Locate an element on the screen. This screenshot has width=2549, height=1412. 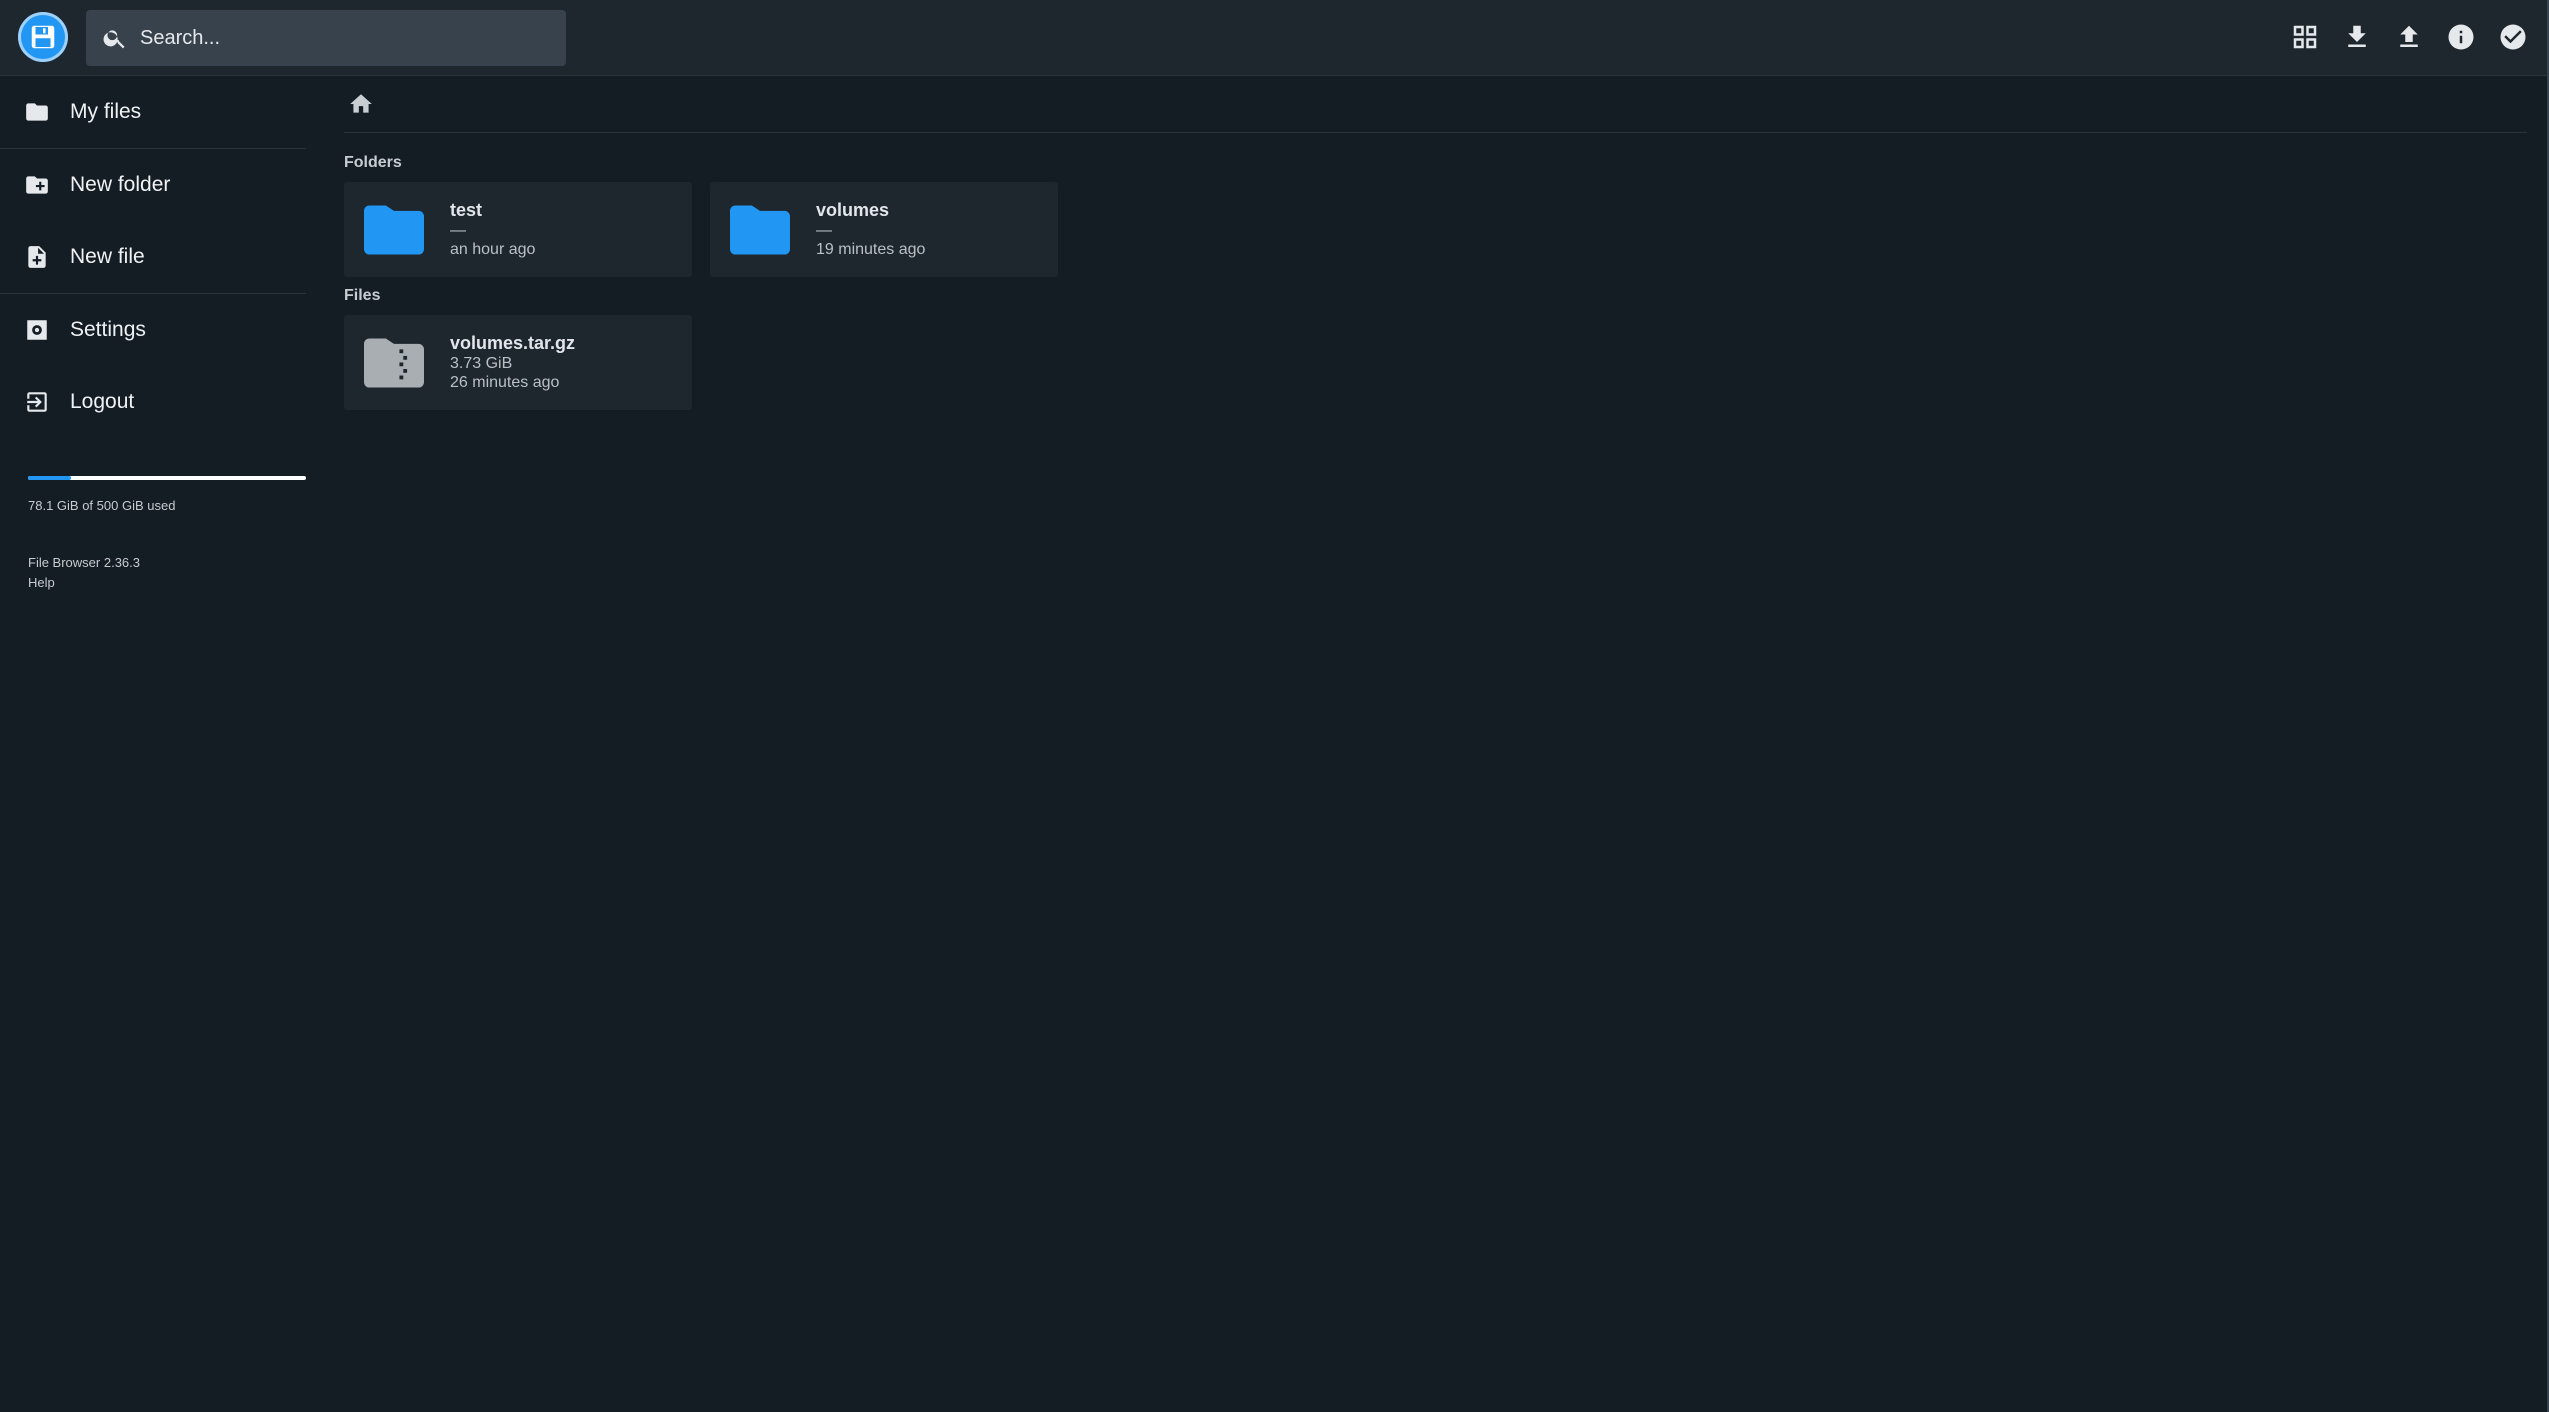
files-heading: Files is located at coordinates (362, 295).